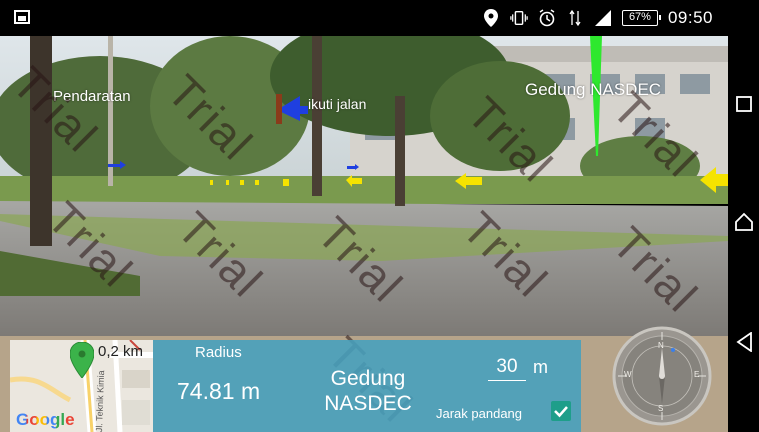  Describe the element at coordinates (641, 18) in the screenshot. I see `battery-indicator: 67%` at that location.